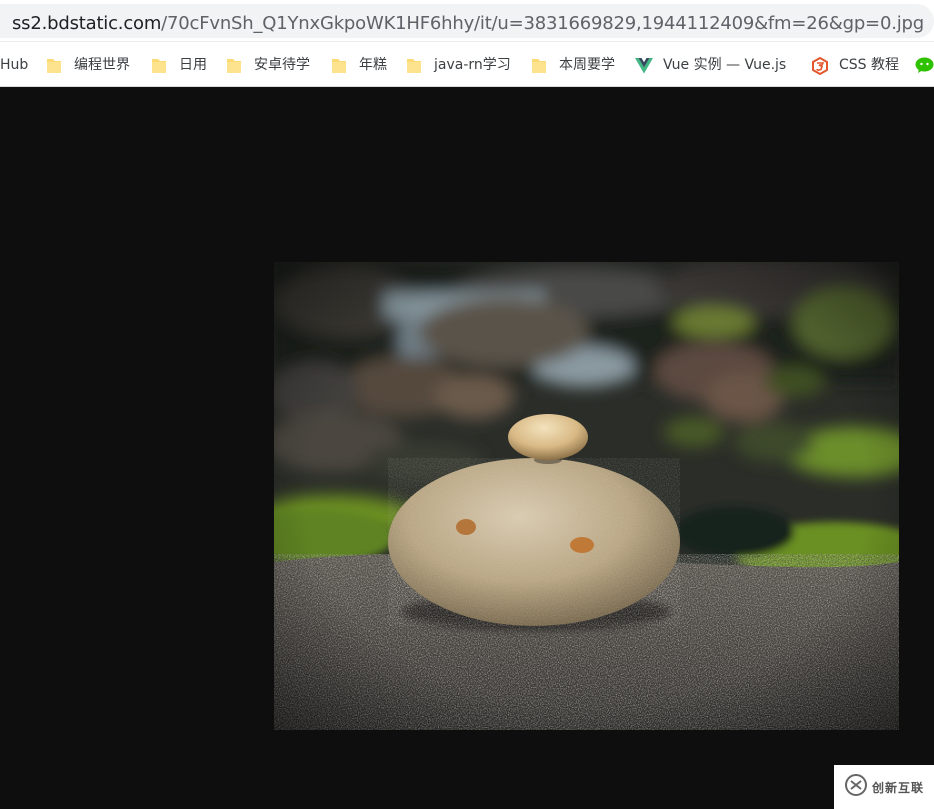 The width and height of the screenshot is (934, 809). Describe the element at coordinates (869, 65) in the screenshot. I see `bookmark-label: CSS 教程` at that location.